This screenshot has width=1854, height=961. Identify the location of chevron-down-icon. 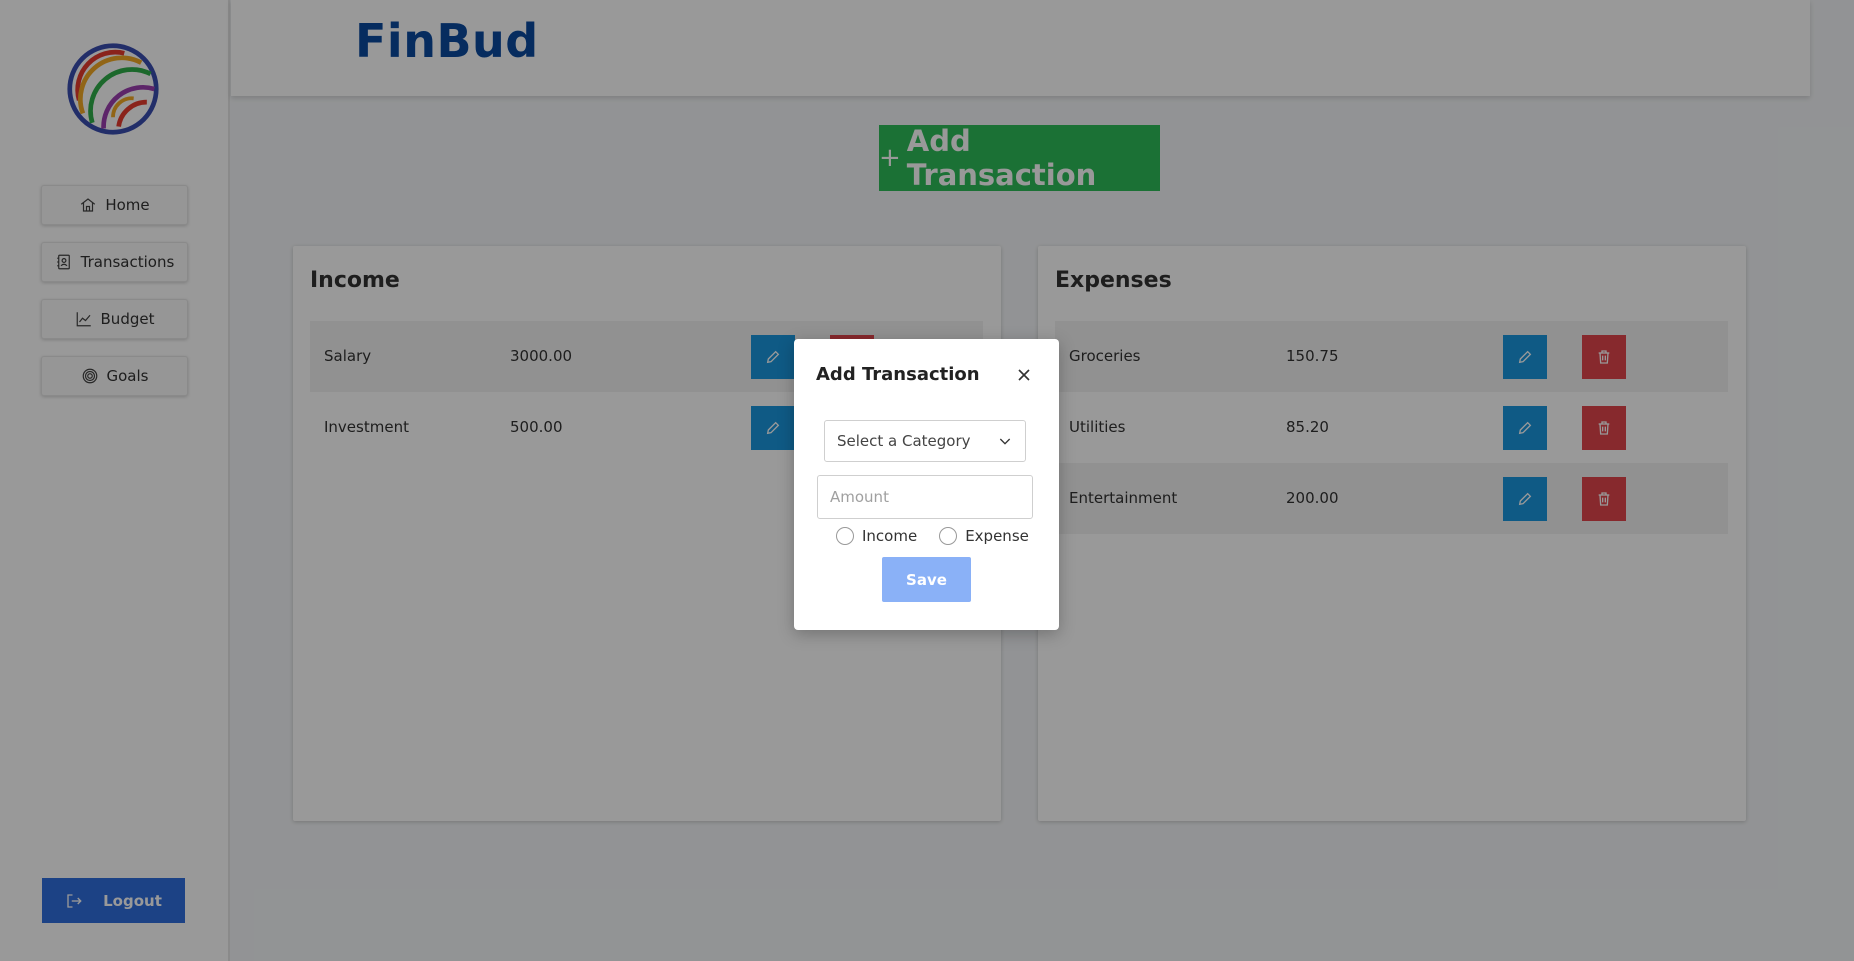
(1005, 441).